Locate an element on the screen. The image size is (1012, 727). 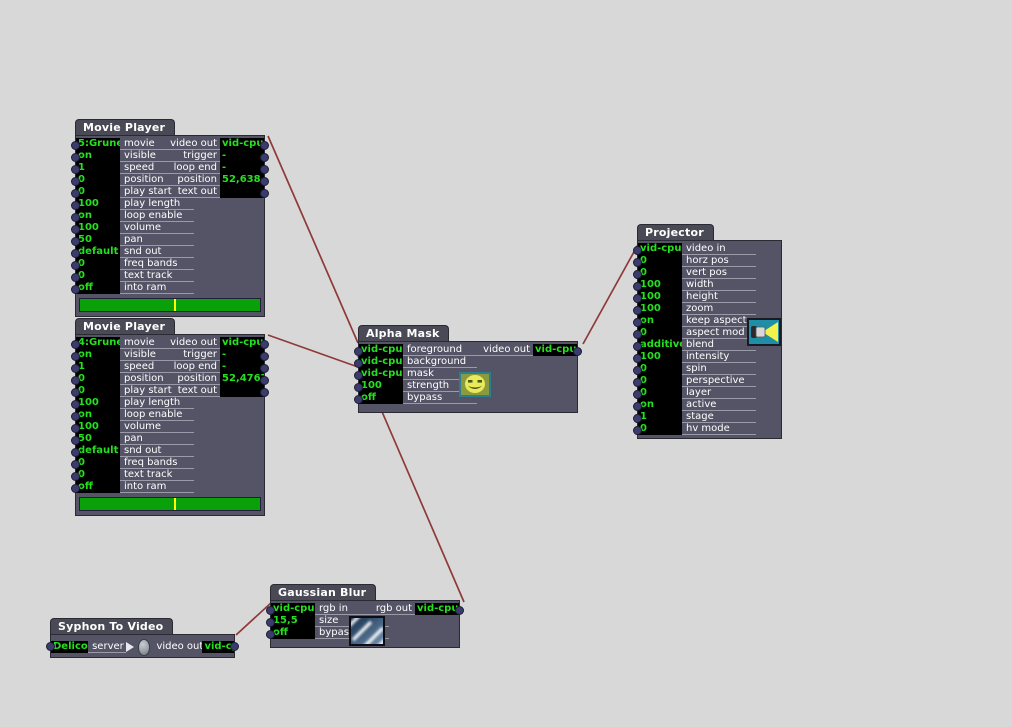
value-perspective: 0 is located at coordinates (660, 381).